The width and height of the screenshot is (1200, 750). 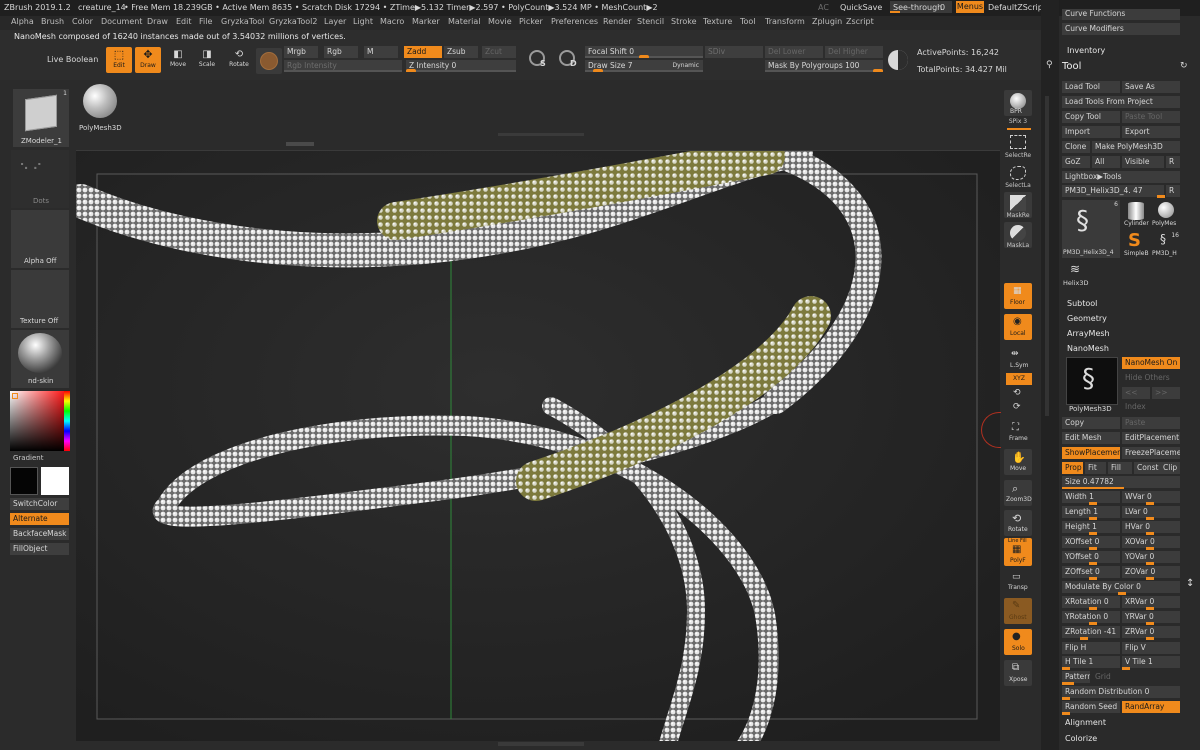 What do you see at coordinates (1151, 423) in the screenshot?
I see `nanomesh-paste-button: Paste` at bounding box center [1151, 423].